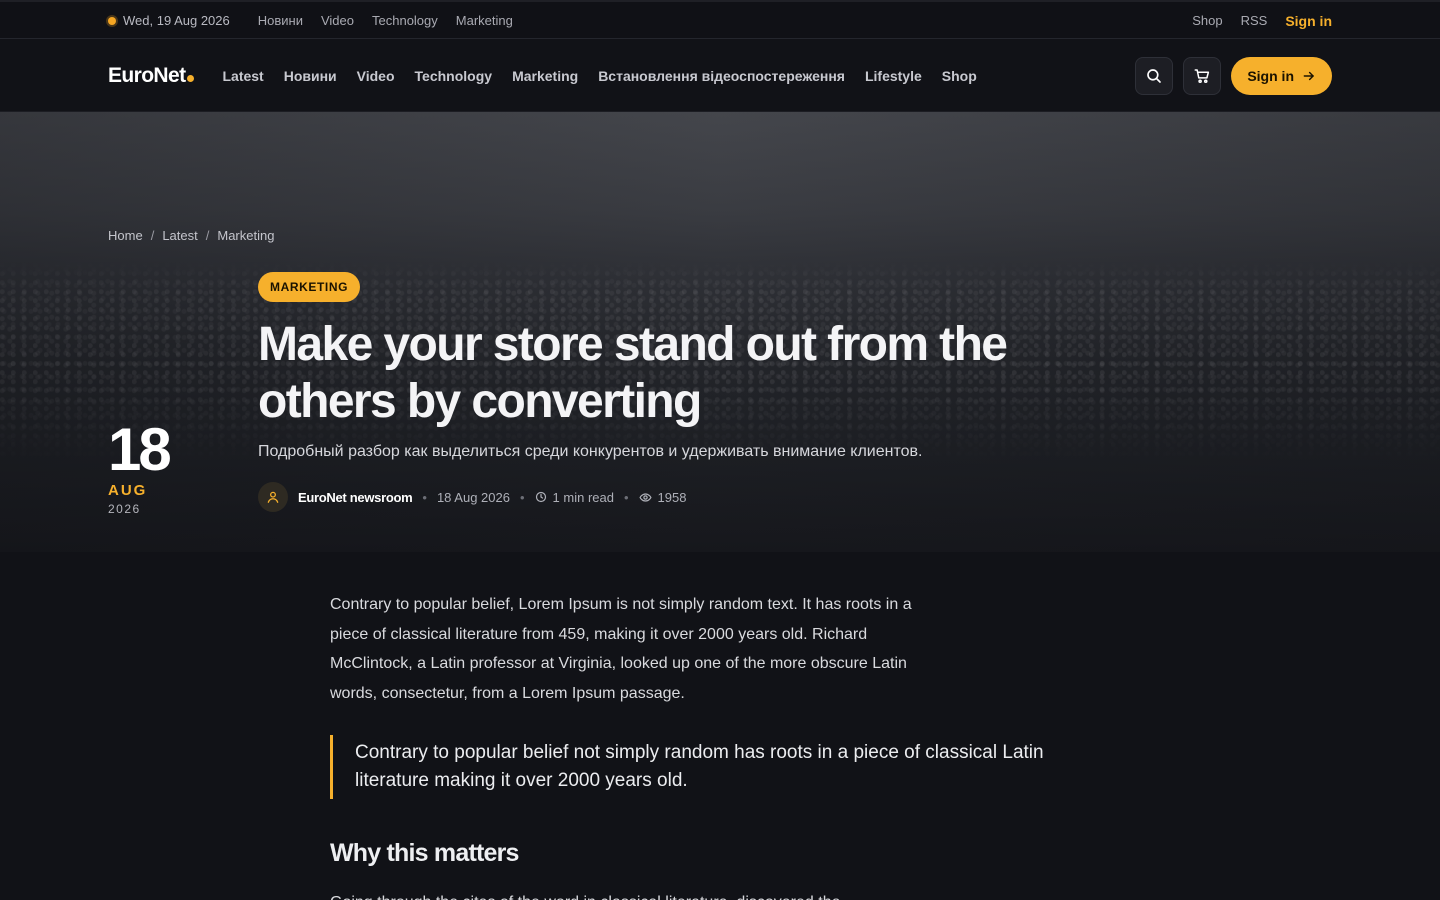  What do you see at coordinates (645, 497) in the screenshot?
I see `eye-icon` at bounding box center [645, 497].